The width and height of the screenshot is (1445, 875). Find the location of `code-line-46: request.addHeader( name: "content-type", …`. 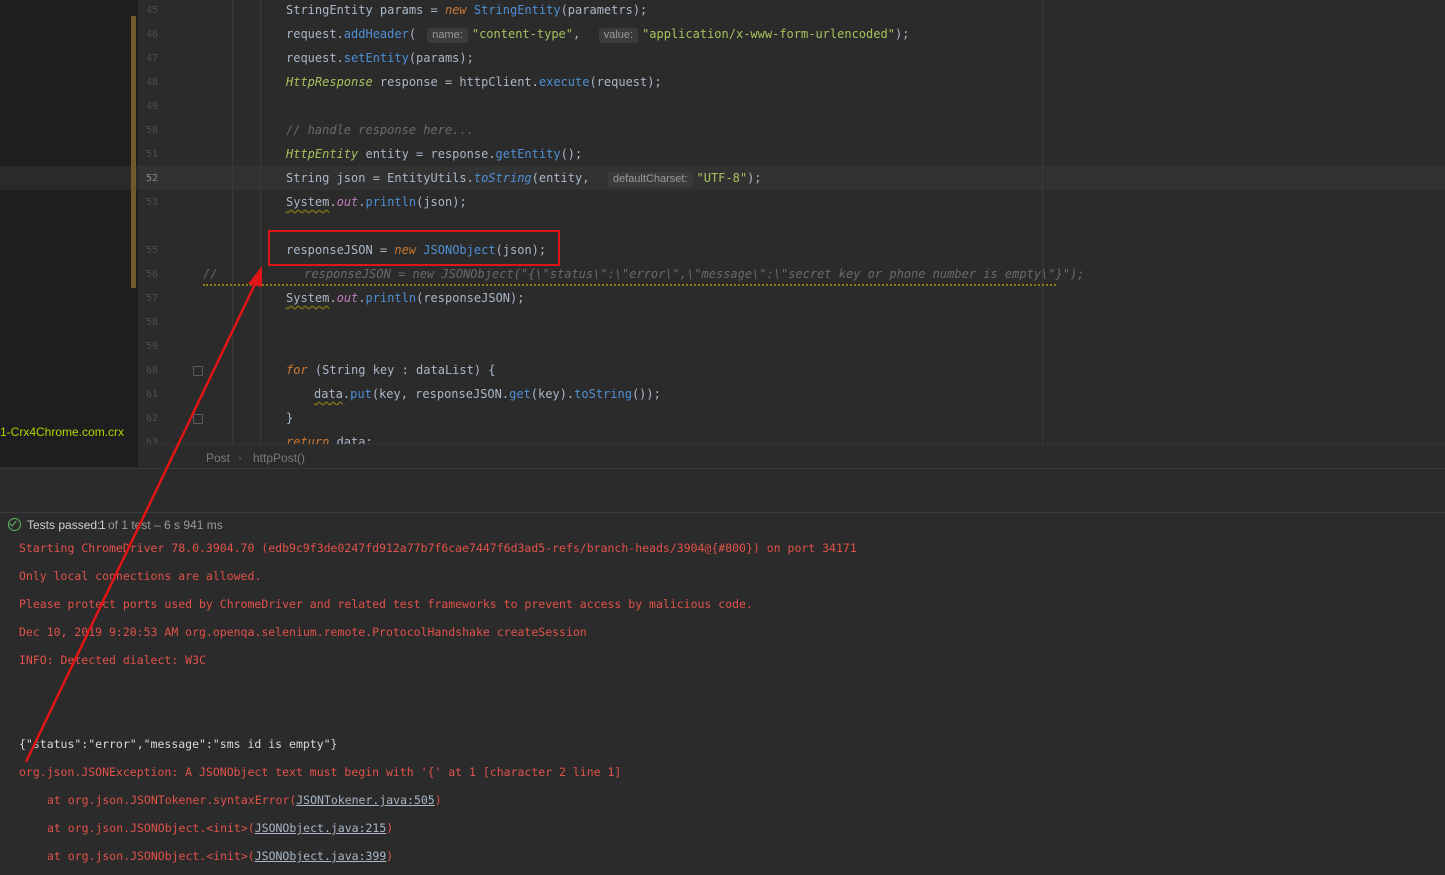

code-line-46: request.addHeader( name: "content-type", … is located at coordinates (598, 35).